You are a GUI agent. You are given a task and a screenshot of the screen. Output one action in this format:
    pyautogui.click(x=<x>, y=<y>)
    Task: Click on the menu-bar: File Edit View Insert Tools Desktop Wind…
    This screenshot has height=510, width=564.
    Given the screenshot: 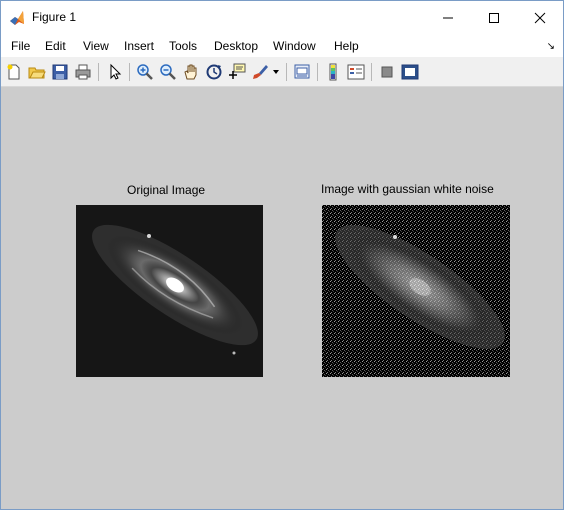 What is the action you would take?
    pyautogui.click(x=282, y=46)
    